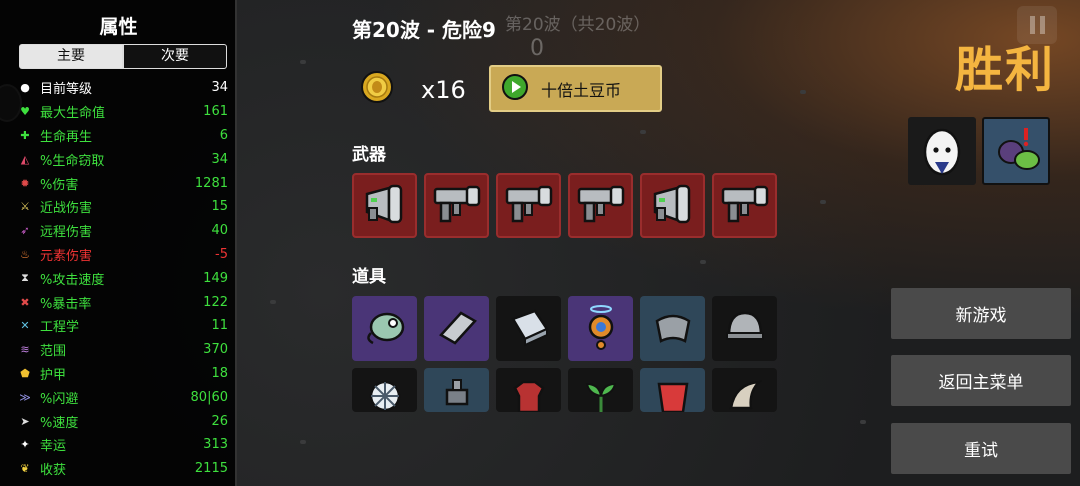 The image size is (1080, 486). Describe the element at coordinates (72, 161) in the screenshot. I see `stat-name: %生命窃取` at that location.